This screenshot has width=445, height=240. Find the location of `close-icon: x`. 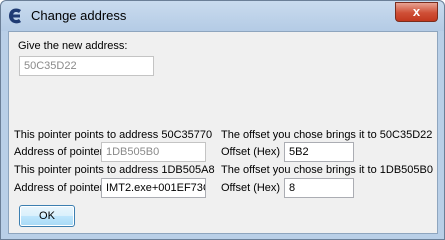

close-icon: x is located at coordinates (416, 11).